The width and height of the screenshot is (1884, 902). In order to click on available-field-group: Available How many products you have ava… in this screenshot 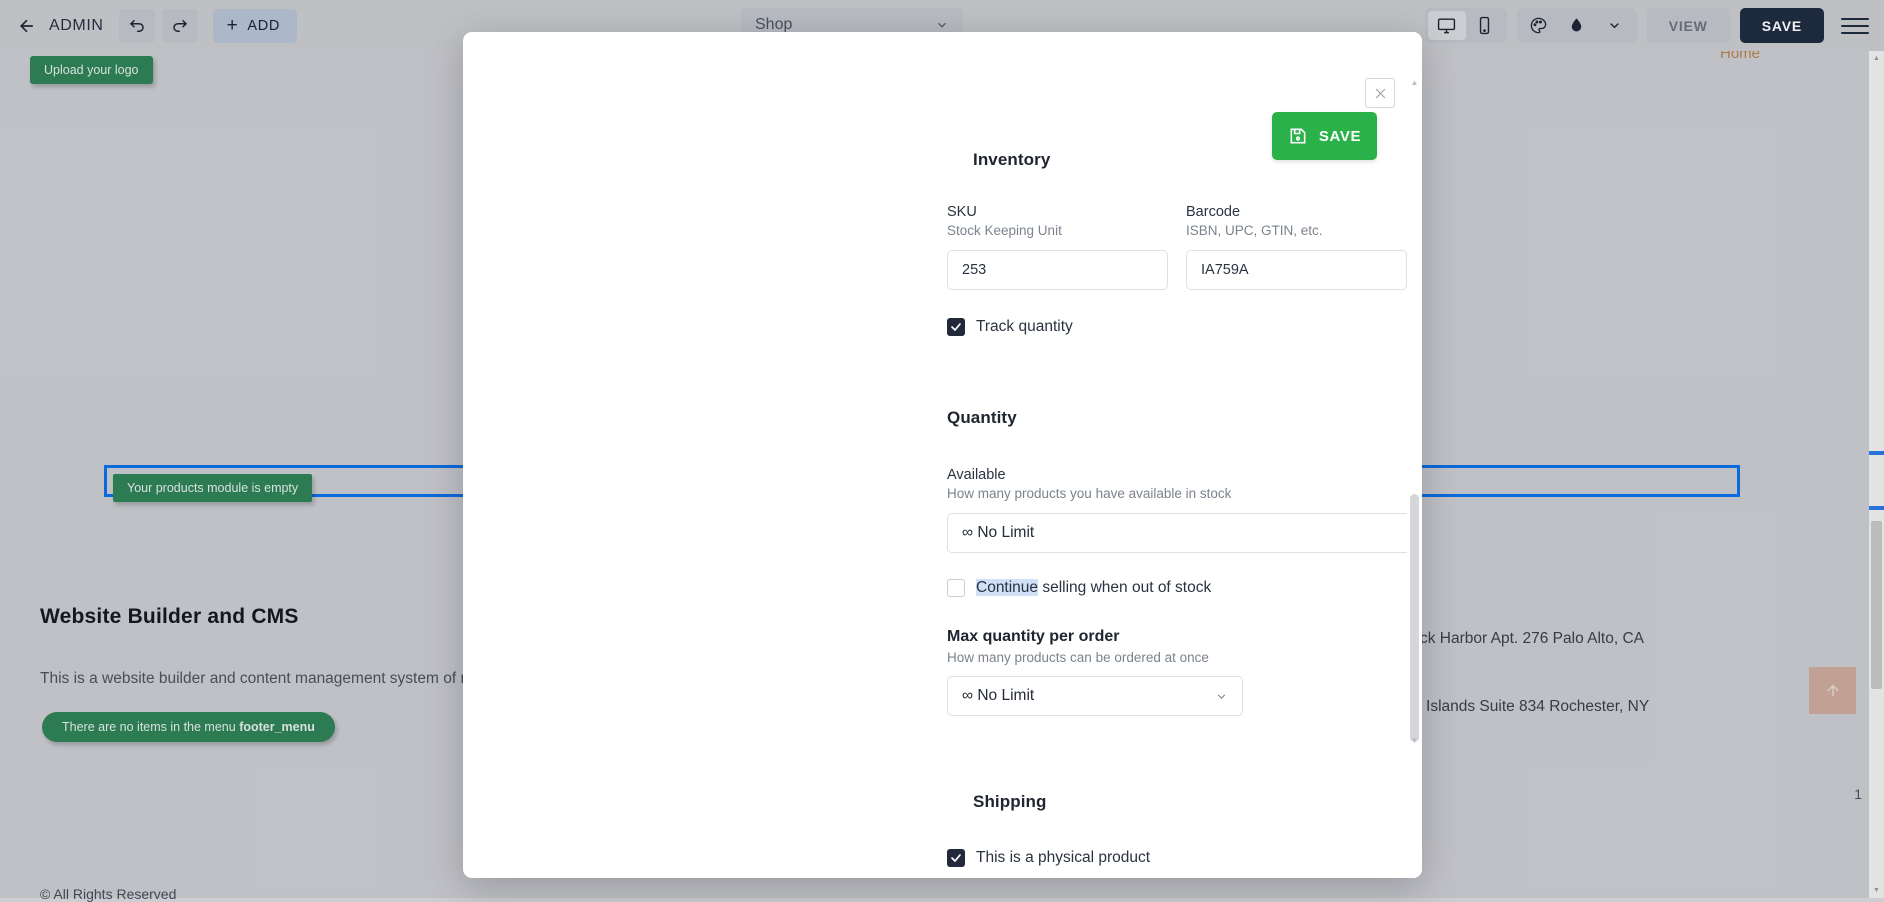, I will do `click(1177, 484)`.